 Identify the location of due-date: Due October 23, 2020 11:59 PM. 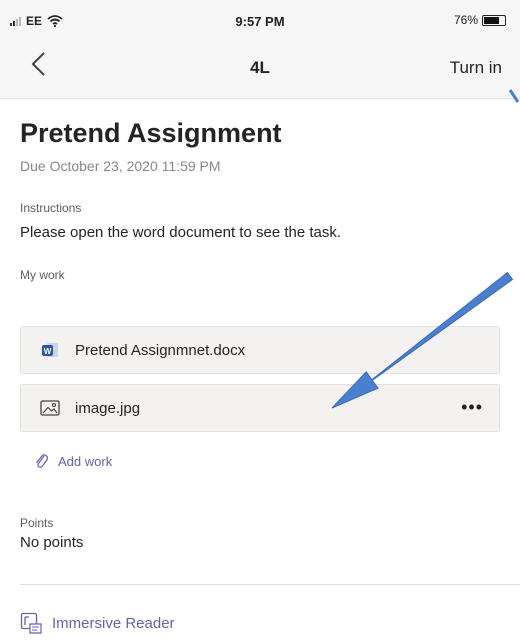
(120, 166).